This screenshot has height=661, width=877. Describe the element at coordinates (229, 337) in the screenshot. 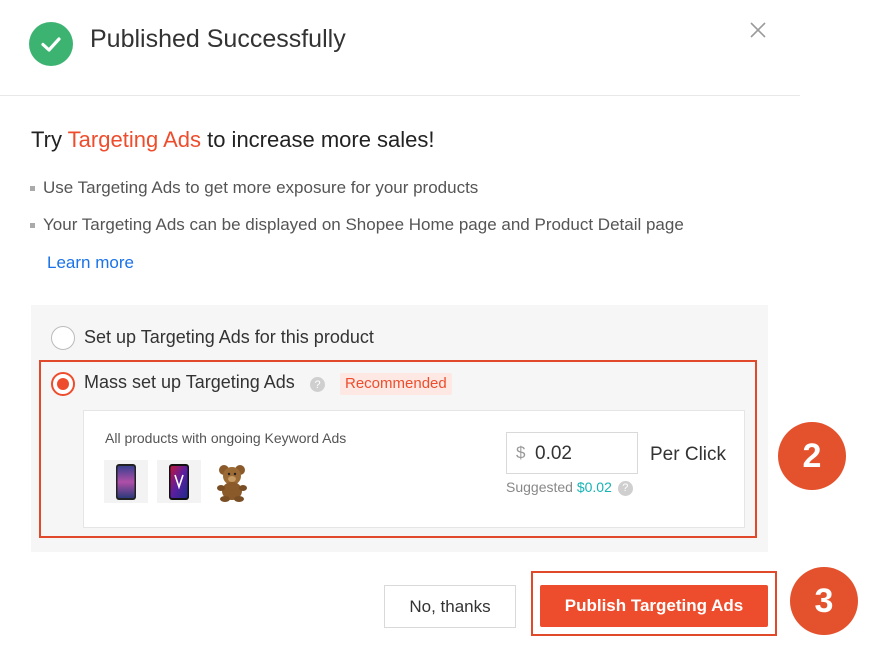

I see `option-single-label: Set up Targeting Ads for this product` at that location.